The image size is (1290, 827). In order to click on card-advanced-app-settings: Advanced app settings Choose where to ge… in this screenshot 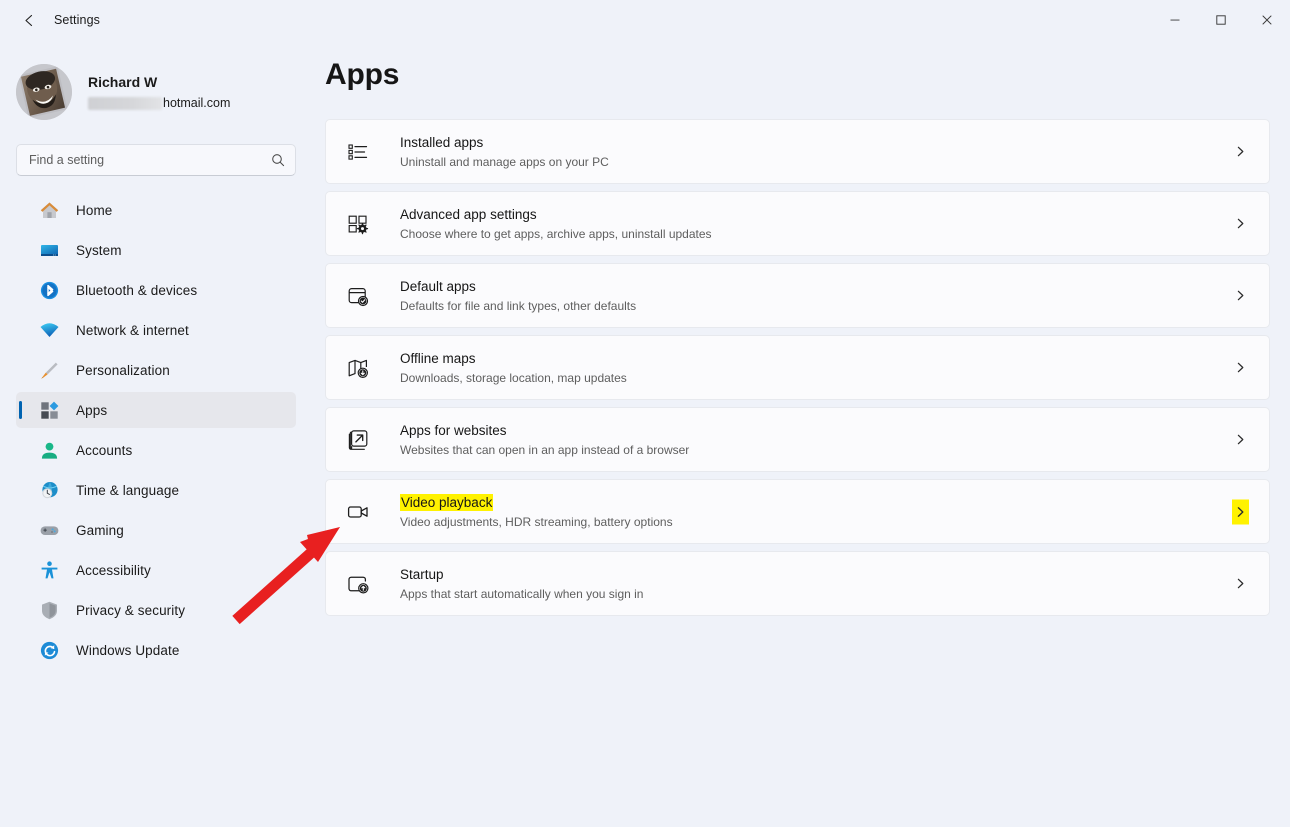, I will do `click(797, 223)`.